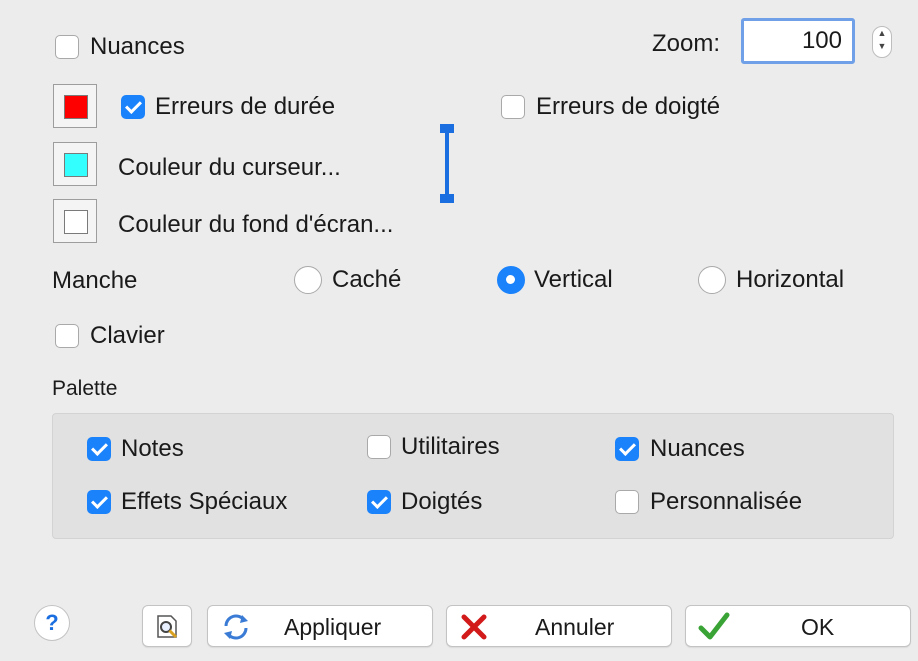  I want to click on palette-fingerings-label: Doigtés, so click(442, 501).